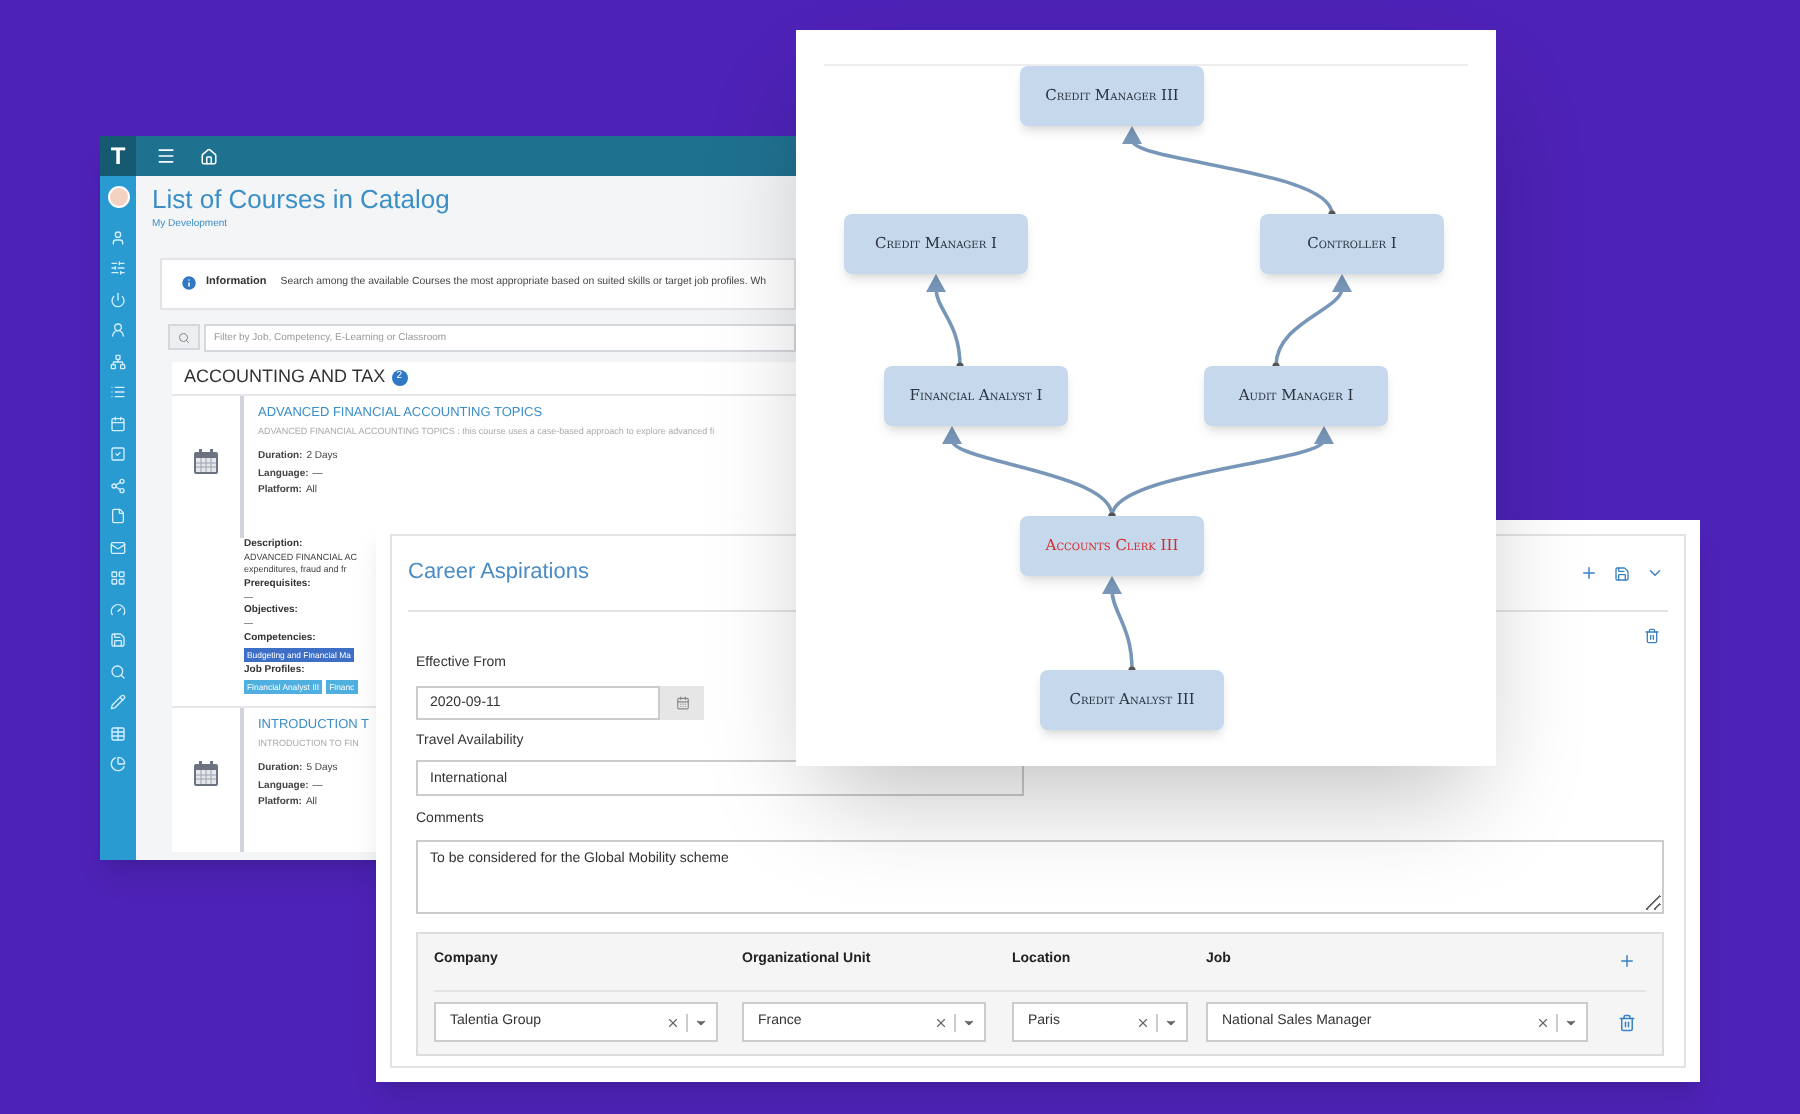  I want to click on collapse-icon, so click(1655, 573).